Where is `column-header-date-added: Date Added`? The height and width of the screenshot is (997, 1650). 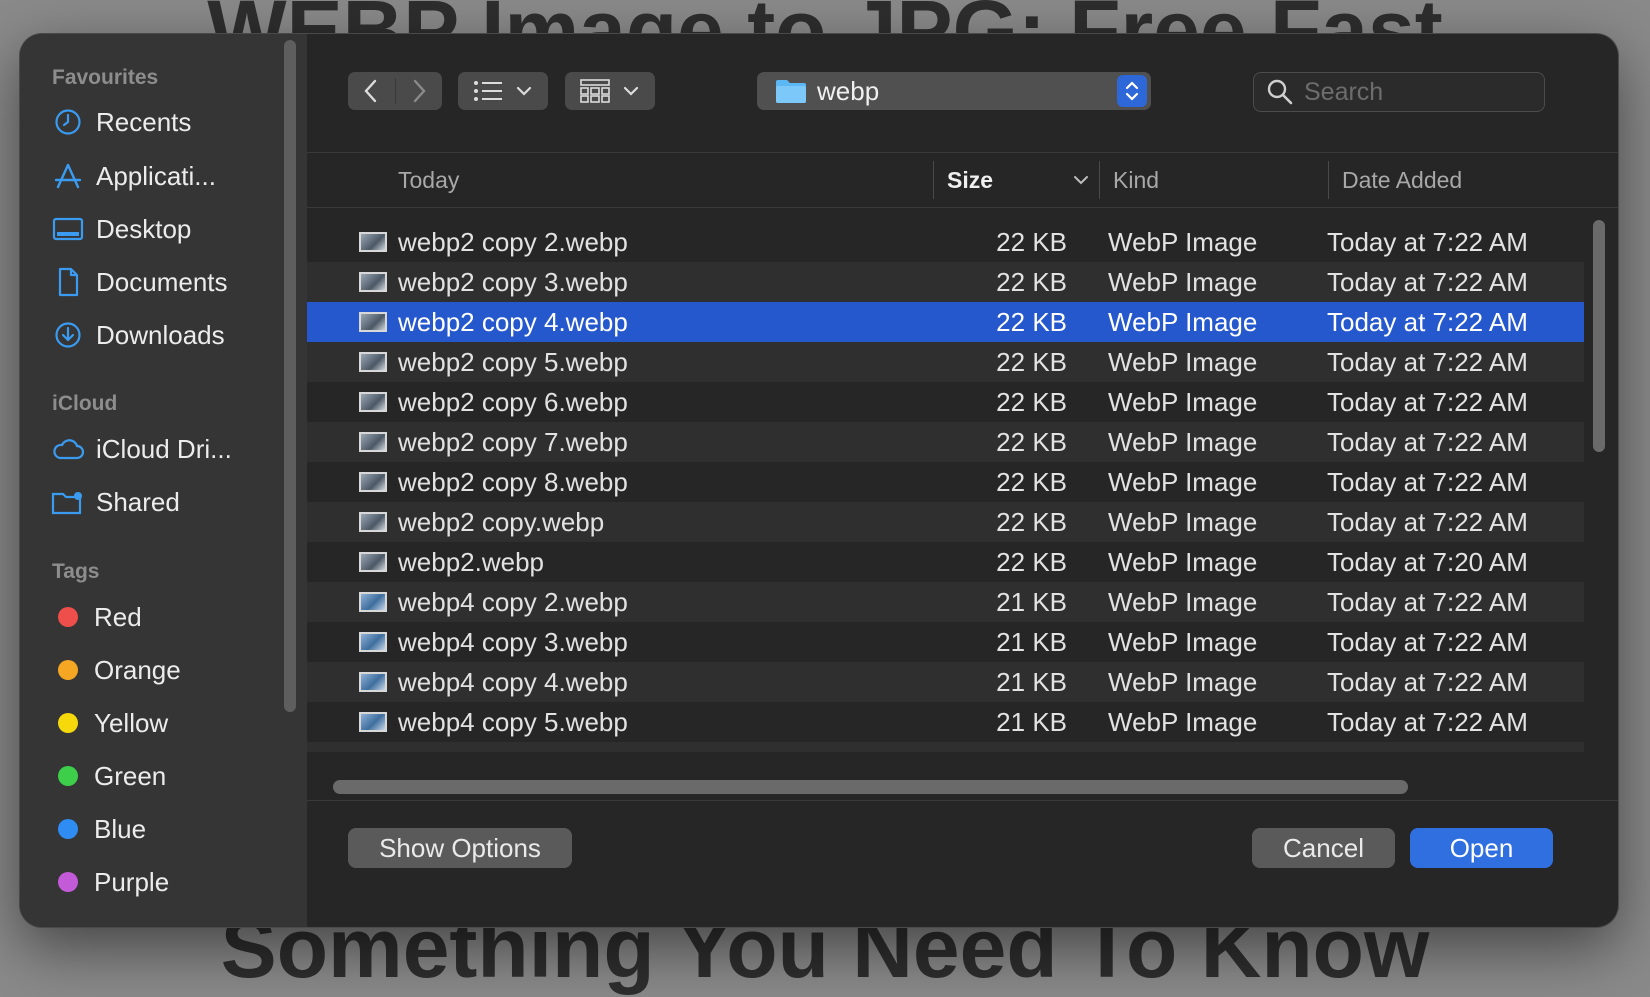 column-header-date-added: Date Added is located at coordinates (1402, 180).